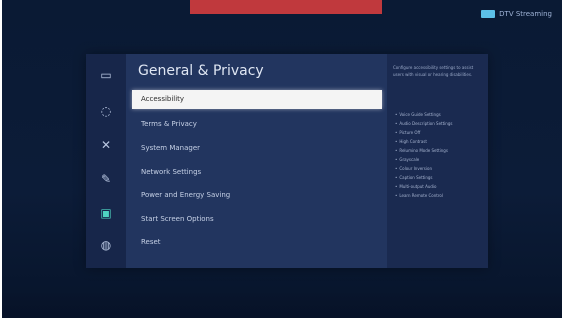 Image resolution: width=564 pixels, height=320 pixels. What do you see at coordinates (282, 305) in the screenshot?
I see `bottom-shadow` at bounding box center [282, 305].